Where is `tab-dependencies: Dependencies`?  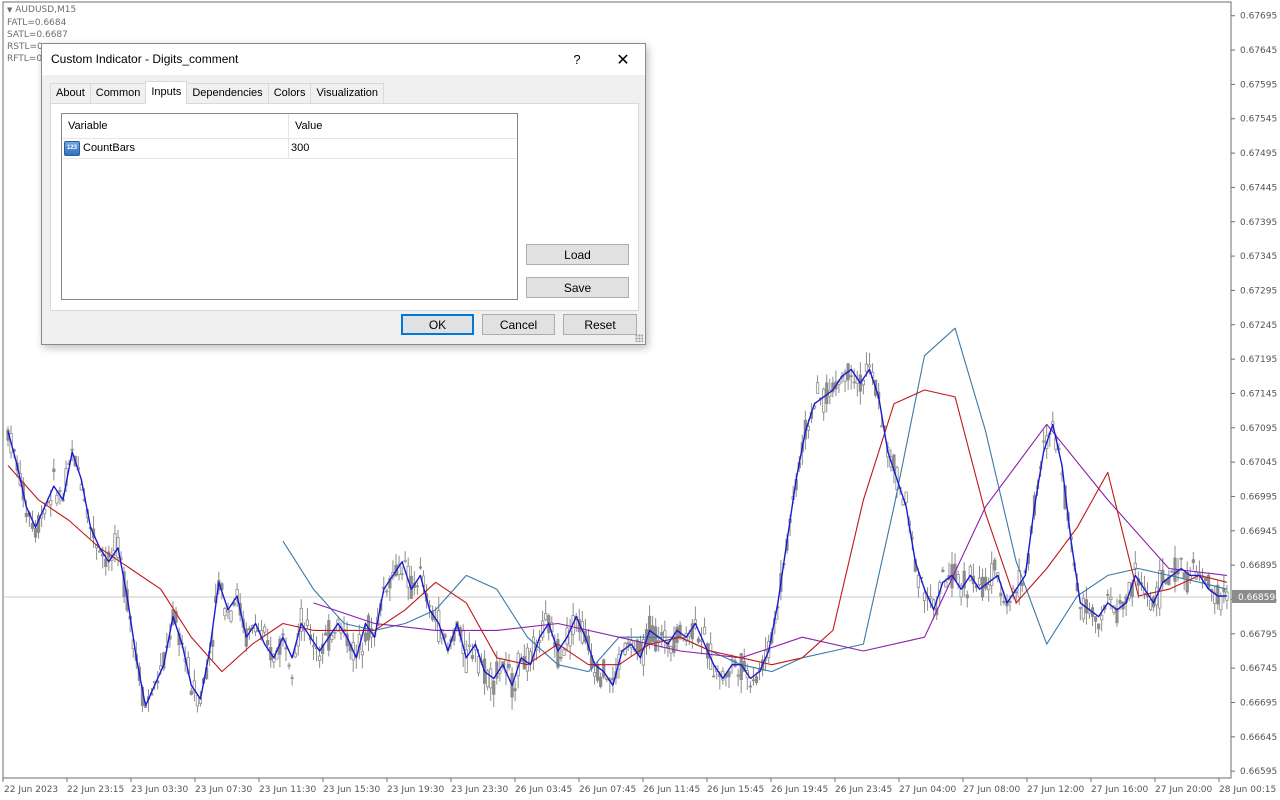 tab-dependencies: Dependencies is located at coordinates (227, 93).